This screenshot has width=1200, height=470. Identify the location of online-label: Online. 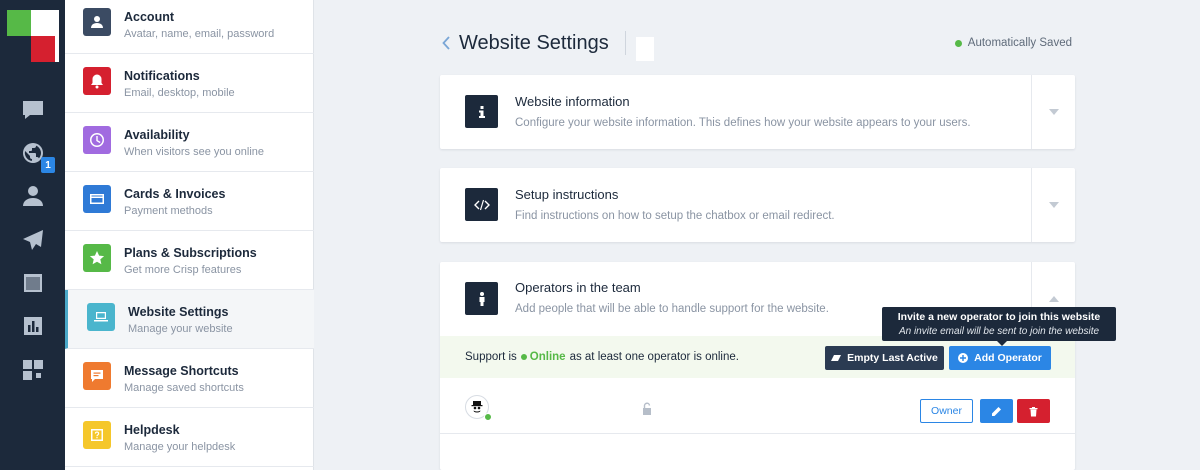
(547, 357).